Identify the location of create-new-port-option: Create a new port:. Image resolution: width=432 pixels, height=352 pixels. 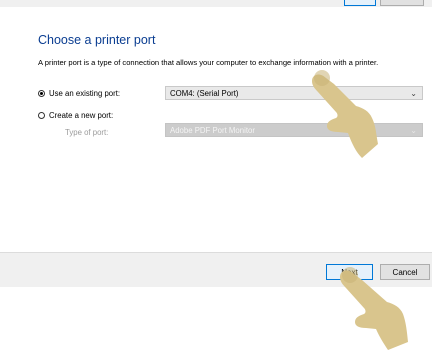
(75, 115).